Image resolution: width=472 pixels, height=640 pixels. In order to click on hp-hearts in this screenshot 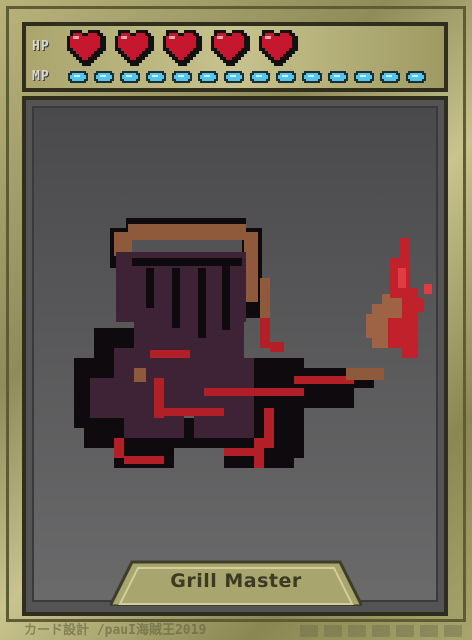, I will do `click(181, 48)`.